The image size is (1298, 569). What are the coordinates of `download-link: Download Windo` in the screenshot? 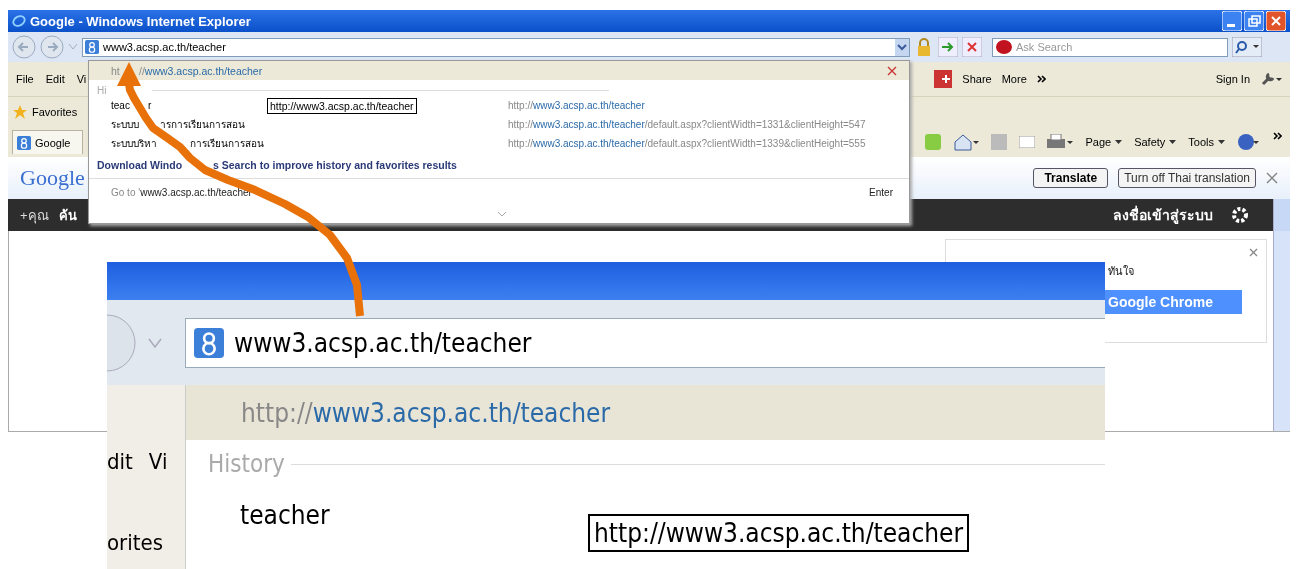 It's located at (140, 165).